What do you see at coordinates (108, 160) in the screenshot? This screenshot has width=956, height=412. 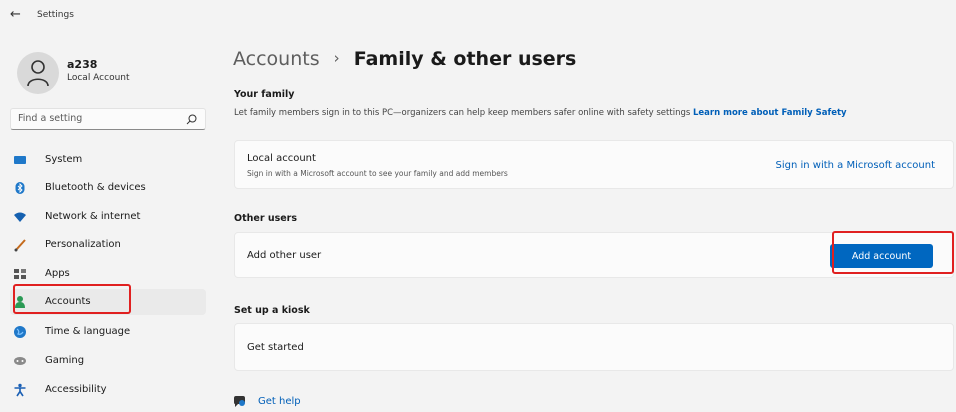 I see `sidebar-item-system: System` at bounding box center [108, 160].